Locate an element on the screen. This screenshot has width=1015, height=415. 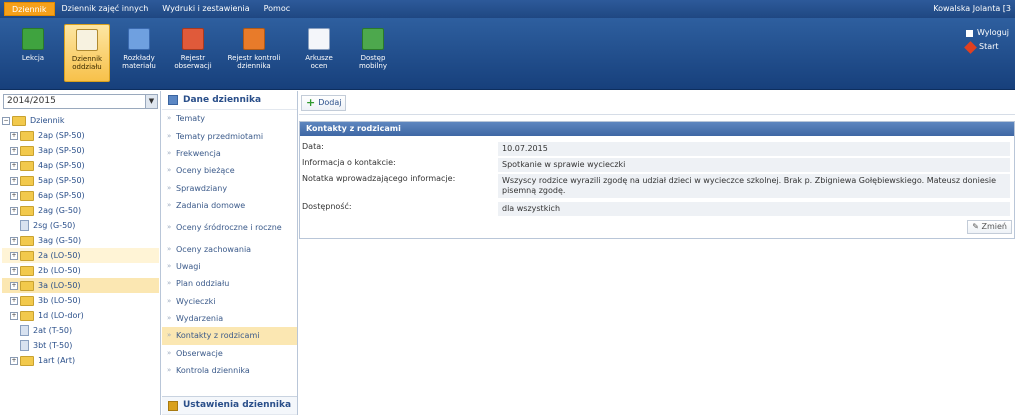
nav-item: » Oceny śródroczne i roczne is located at coordinates (229, 227).